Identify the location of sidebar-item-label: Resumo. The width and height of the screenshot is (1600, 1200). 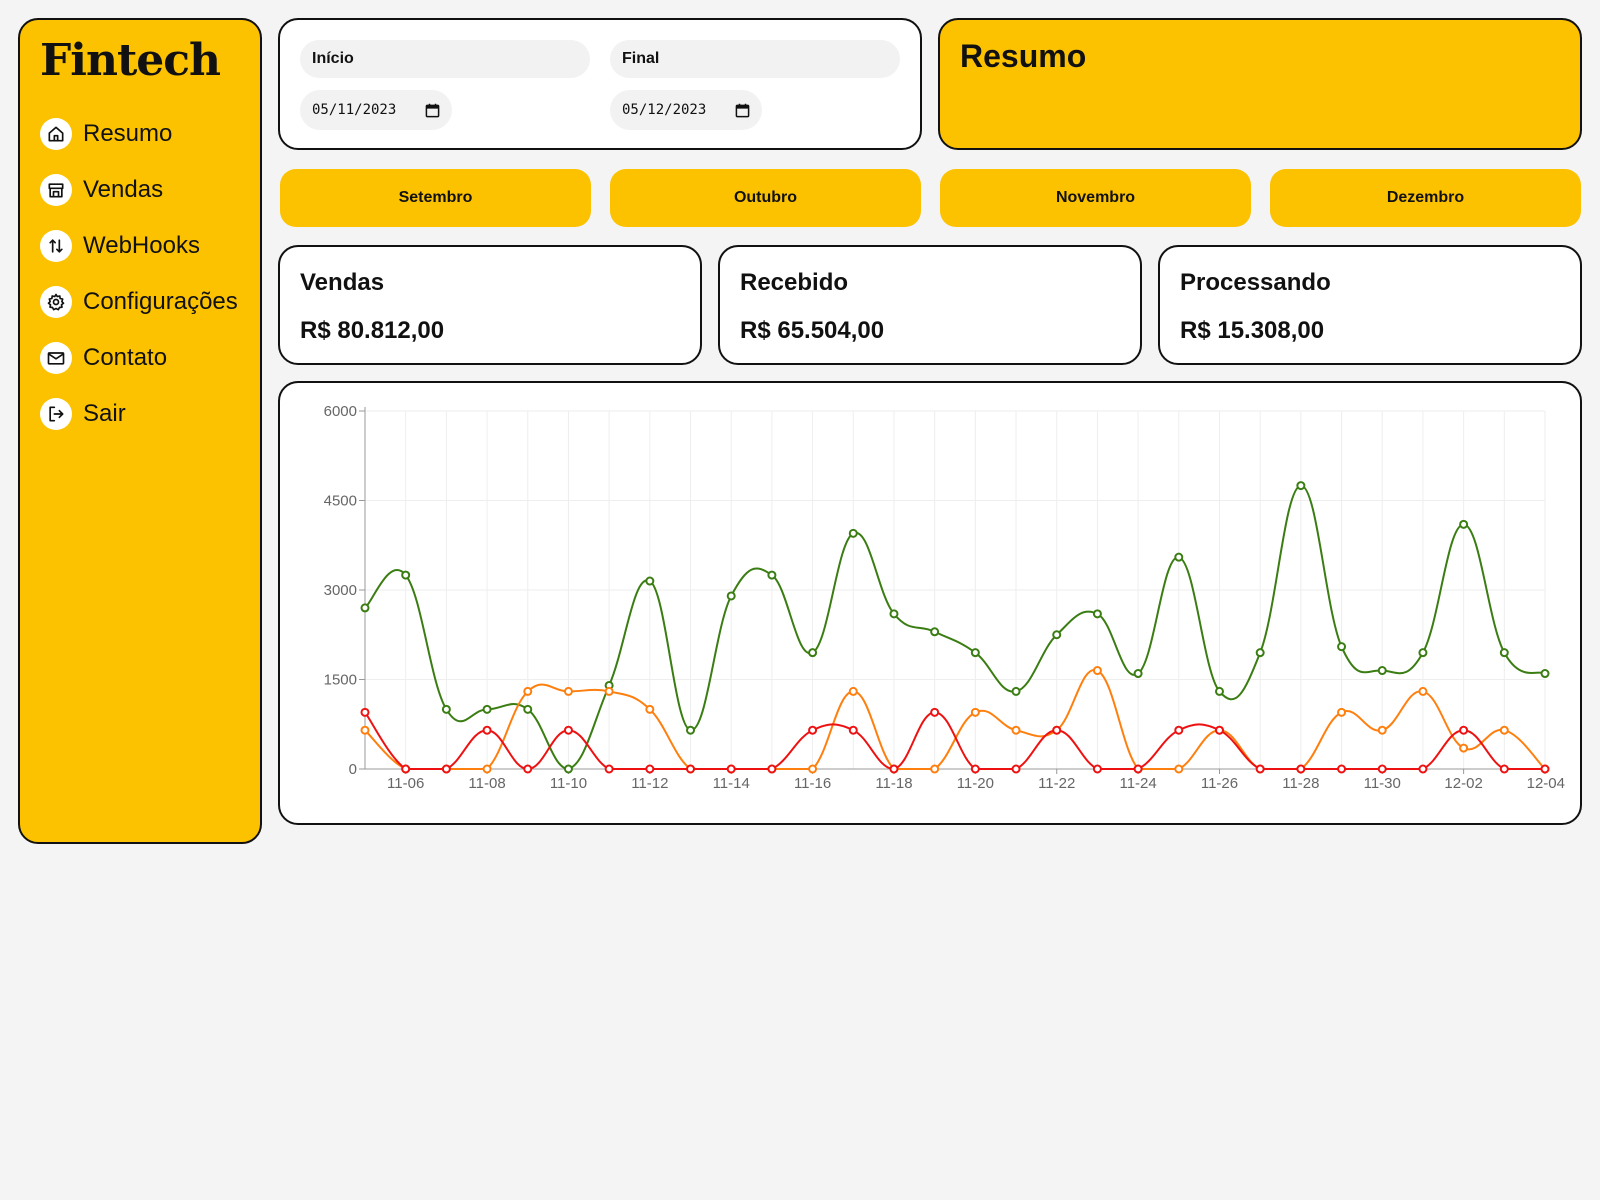
(128, 133).